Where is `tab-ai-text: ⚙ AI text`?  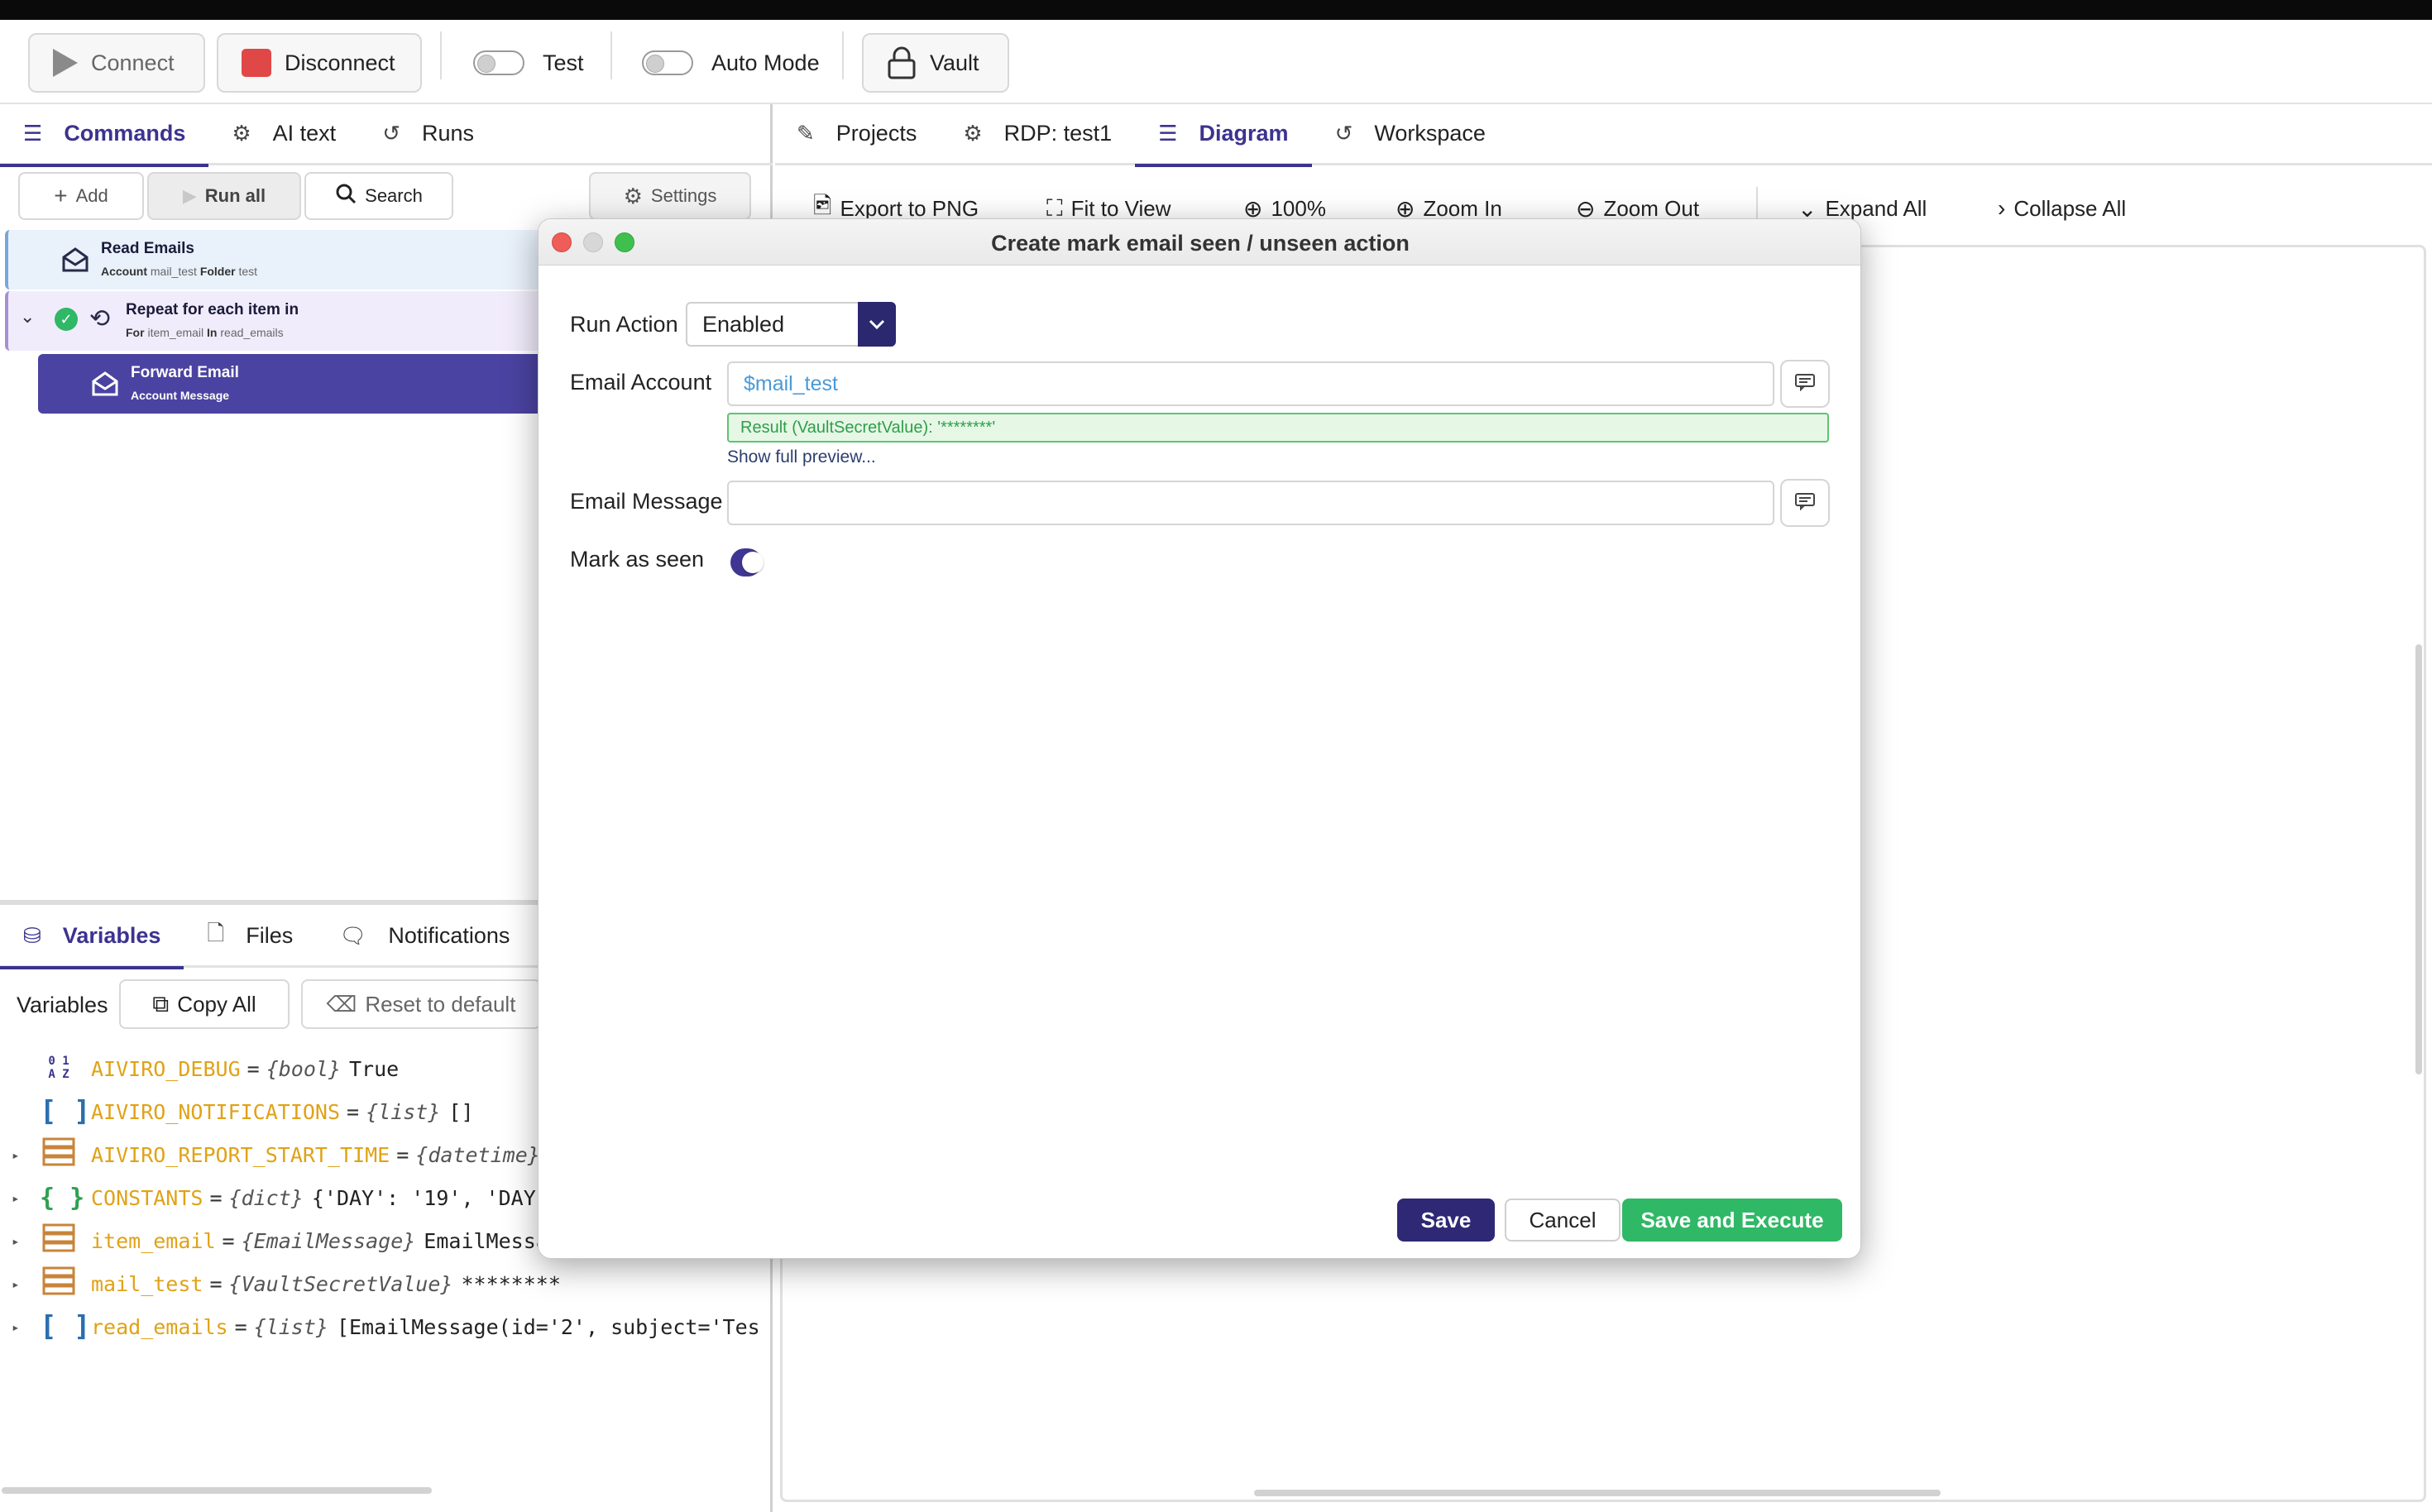 tab-ai-text: ⚙ AI text is located at coordinates (283, 134).